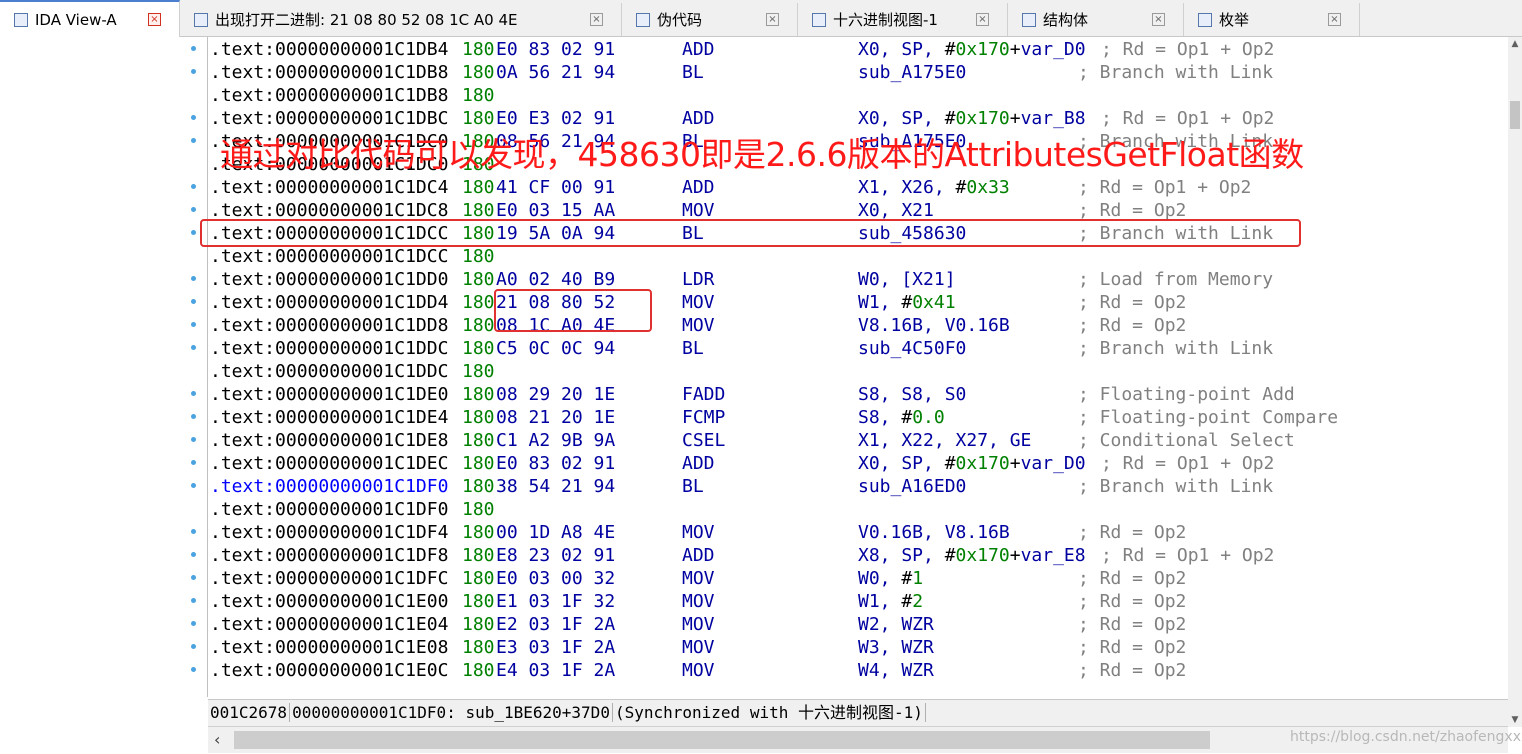 The width and height of the screenshot is (1522, 754). I want to click on scroll-up-icon: ▲, so click(1515, 44).